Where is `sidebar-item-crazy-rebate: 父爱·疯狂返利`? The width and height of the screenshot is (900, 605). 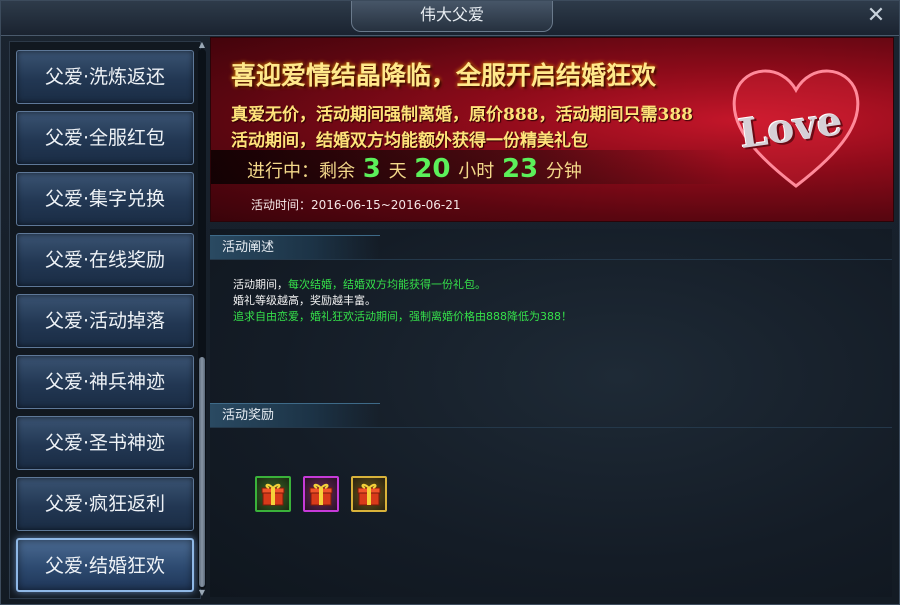 sidebar-item-crazy-rebate: 父爱·疯狂返利 is located at coordinates (105, 504).